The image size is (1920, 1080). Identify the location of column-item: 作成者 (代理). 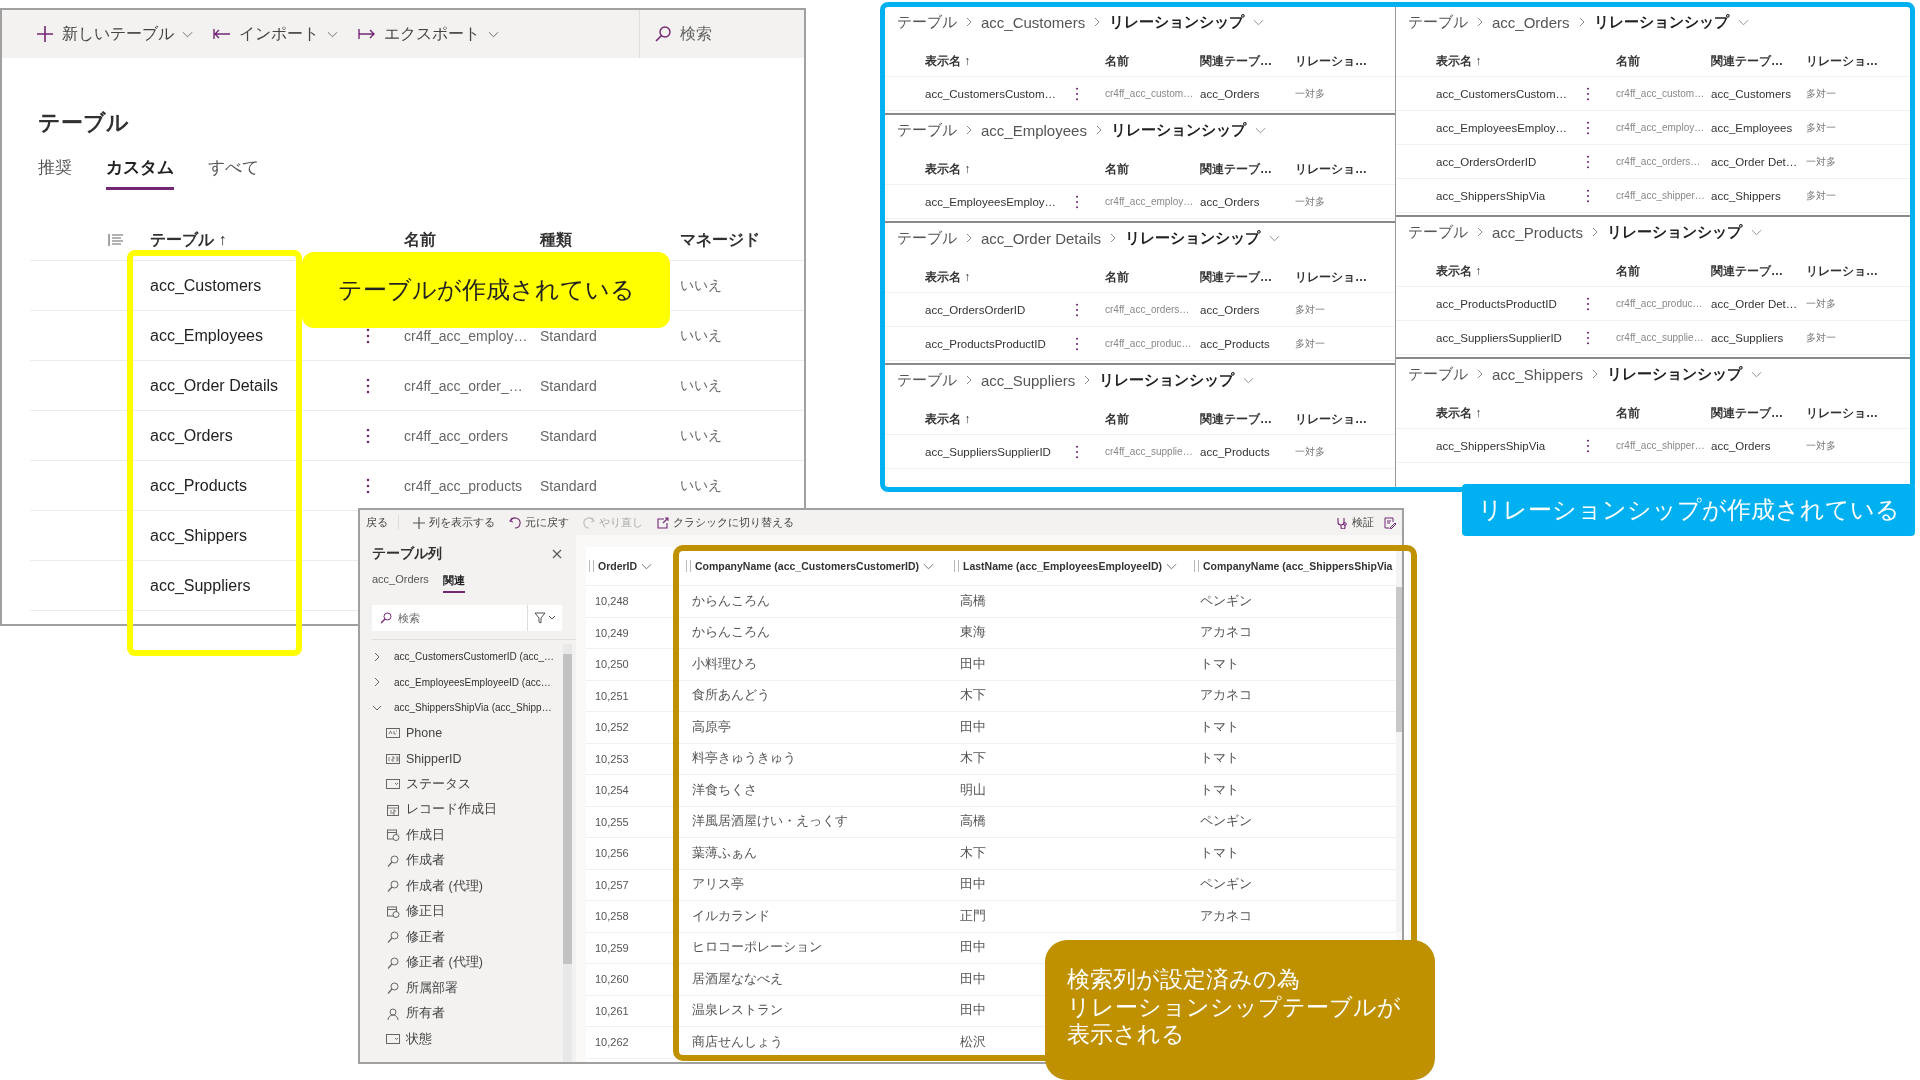
(444, 886).